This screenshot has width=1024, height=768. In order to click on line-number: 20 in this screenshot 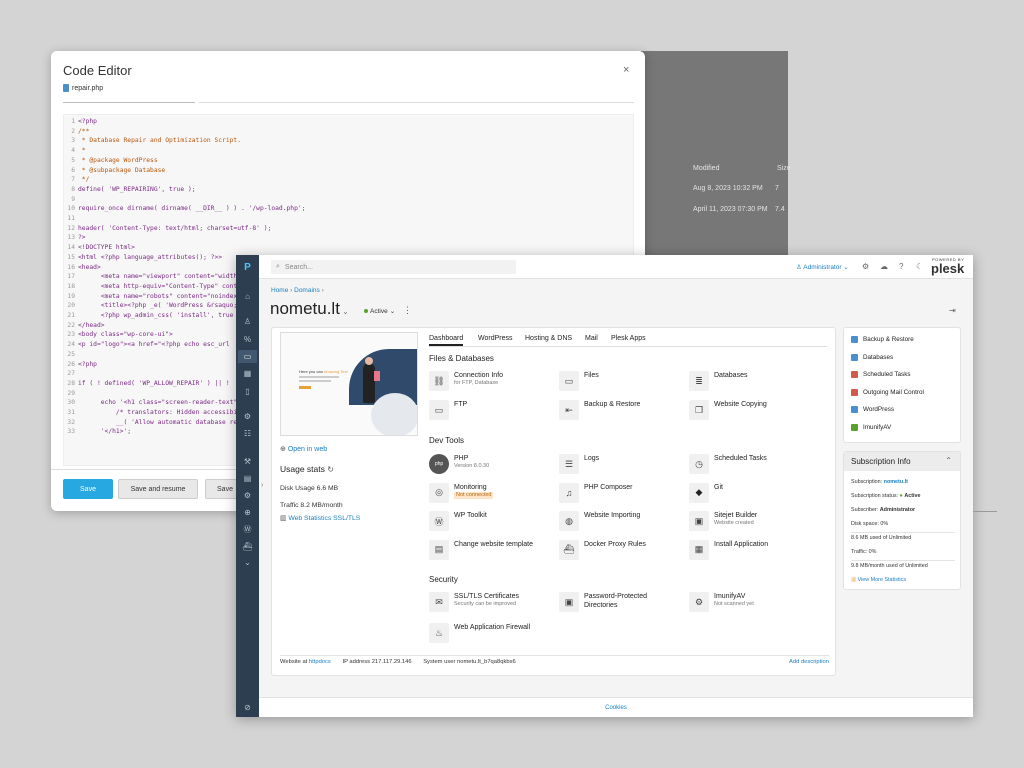, I will do `click(71, 306)`.